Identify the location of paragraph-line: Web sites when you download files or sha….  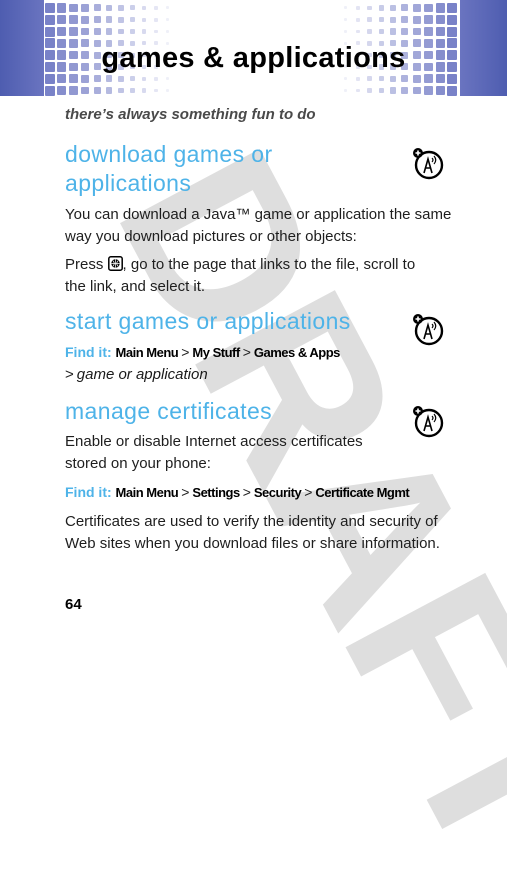
(252, 543).